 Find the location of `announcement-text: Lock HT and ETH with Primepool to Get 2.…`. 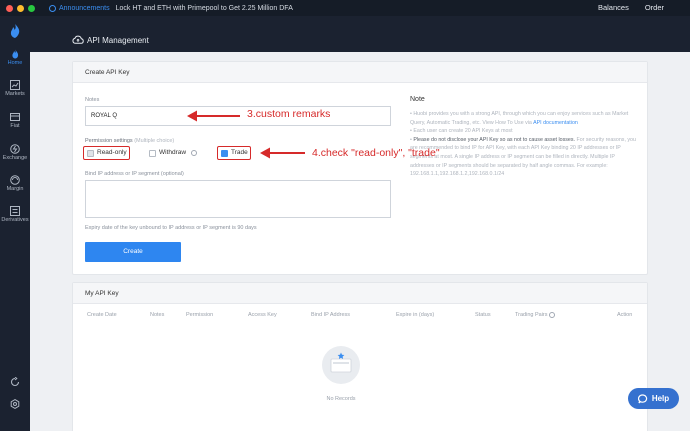

announcement-text: Lock HT and ETH with Primepool to Get 2.… is located at coordinates (204, 8).